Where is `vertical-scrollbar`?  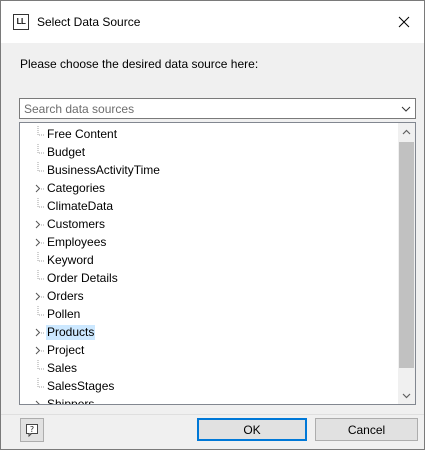
vertical-scrollbar is located at coordinates (406, 263).